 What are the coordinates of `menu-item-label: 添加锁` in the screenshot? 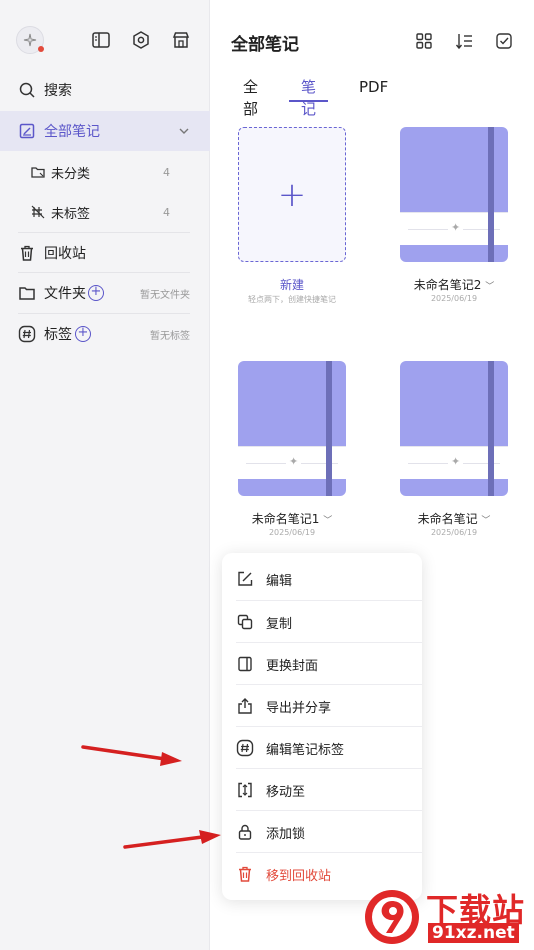 It's located at (286, 834).